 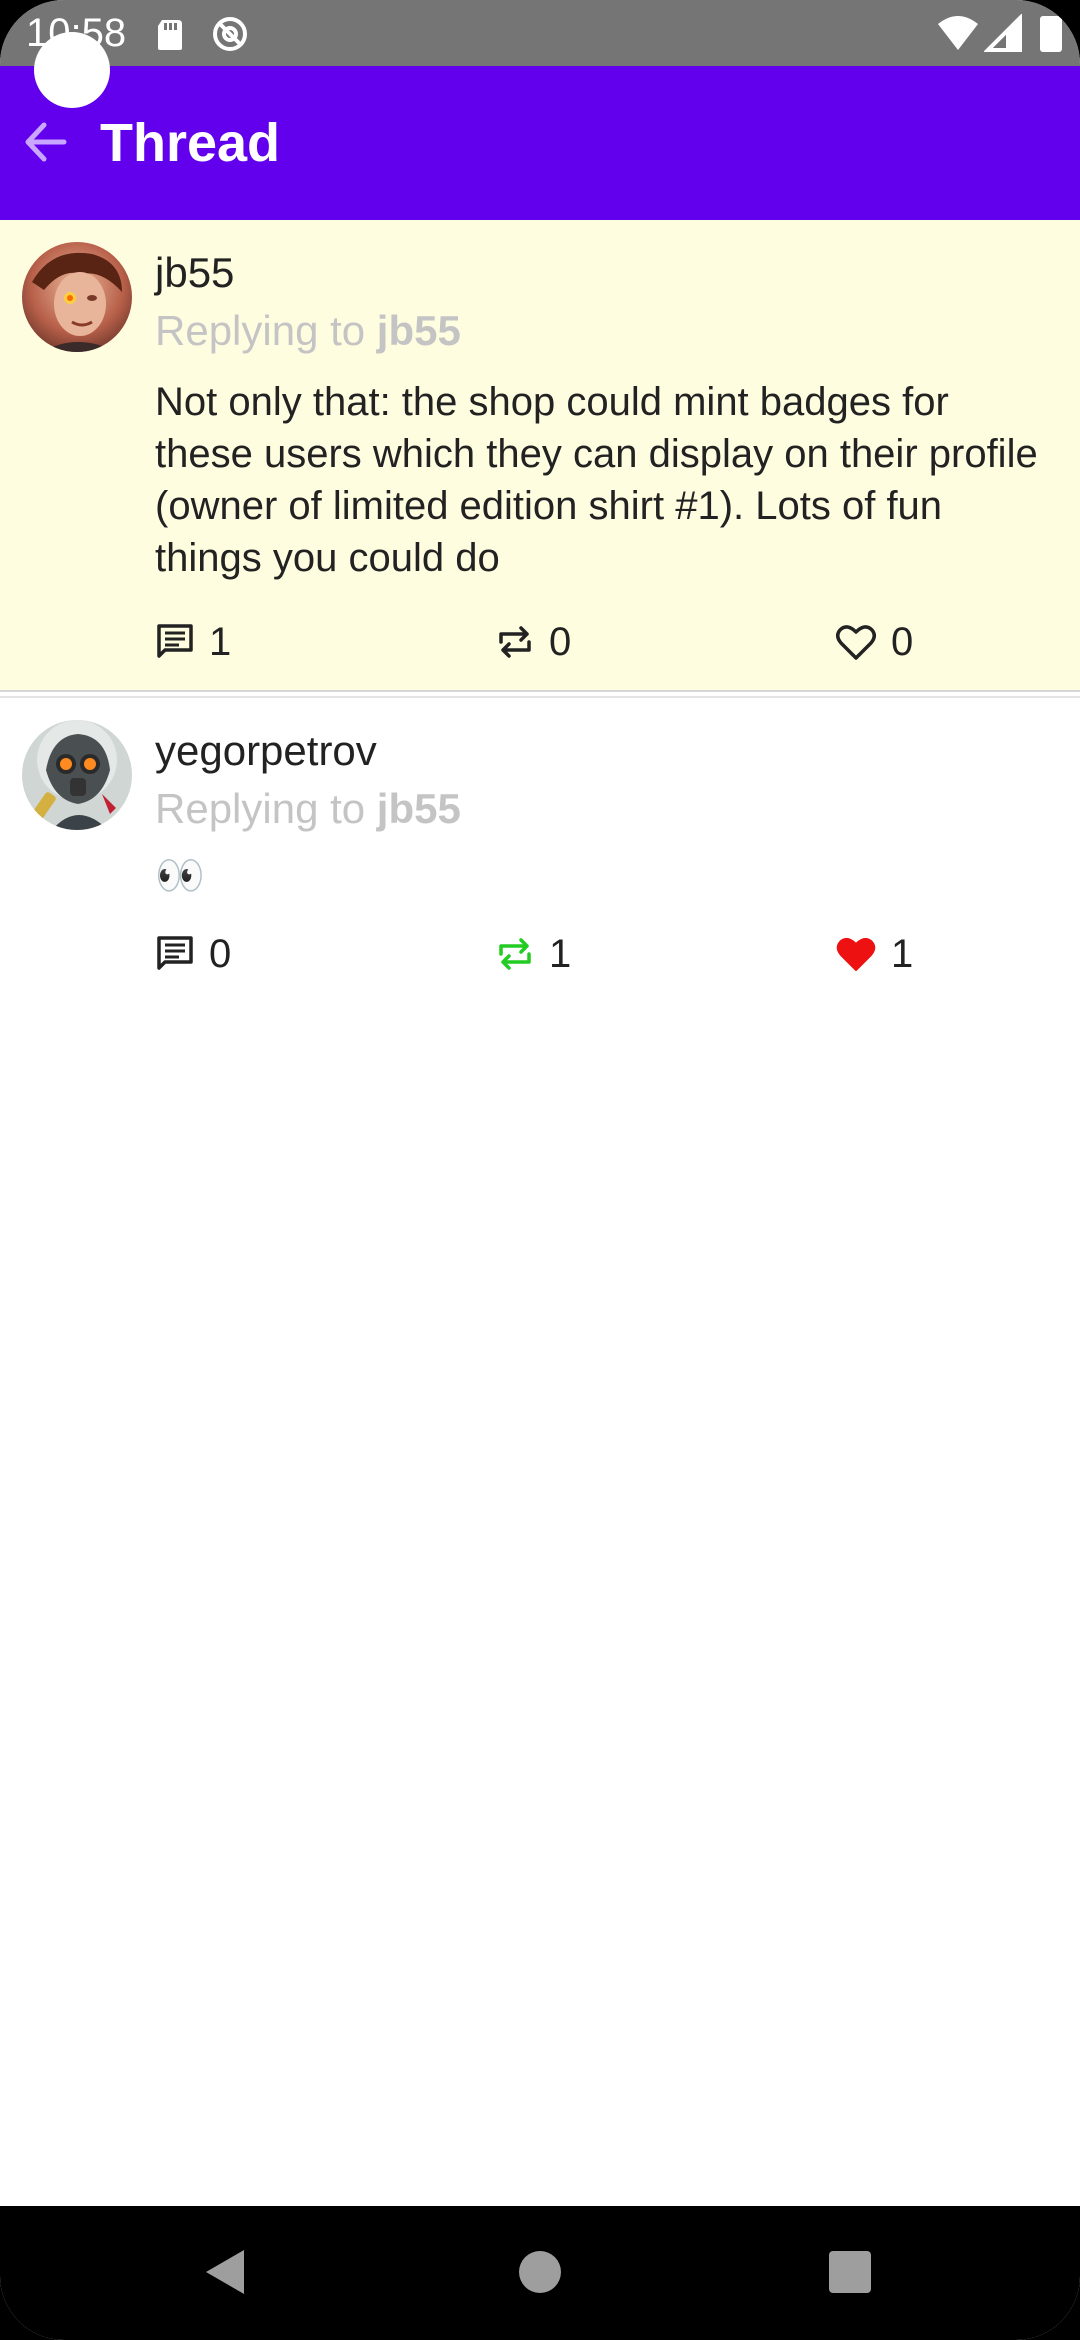 I want to click on post-text: 👀, so click(x=180, y=876).